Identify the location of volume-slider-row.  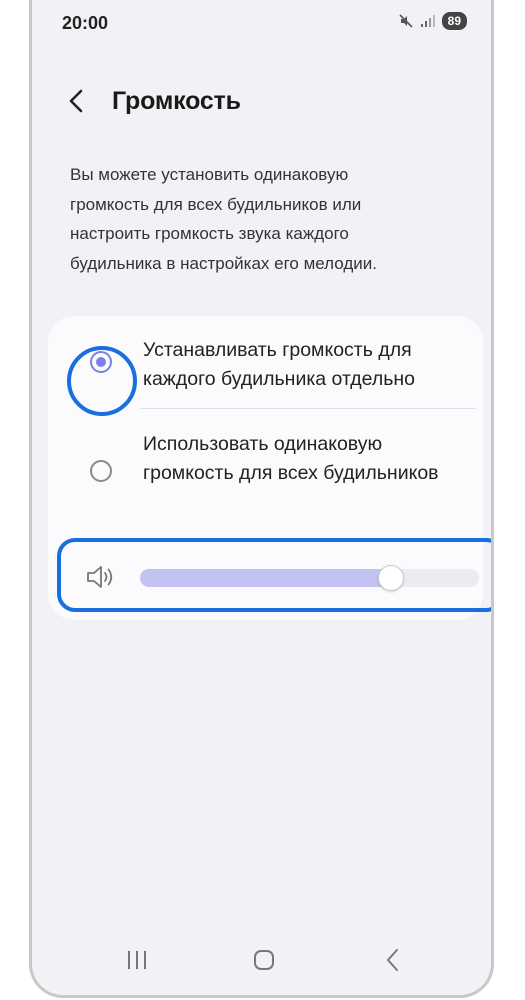
(274, 575).